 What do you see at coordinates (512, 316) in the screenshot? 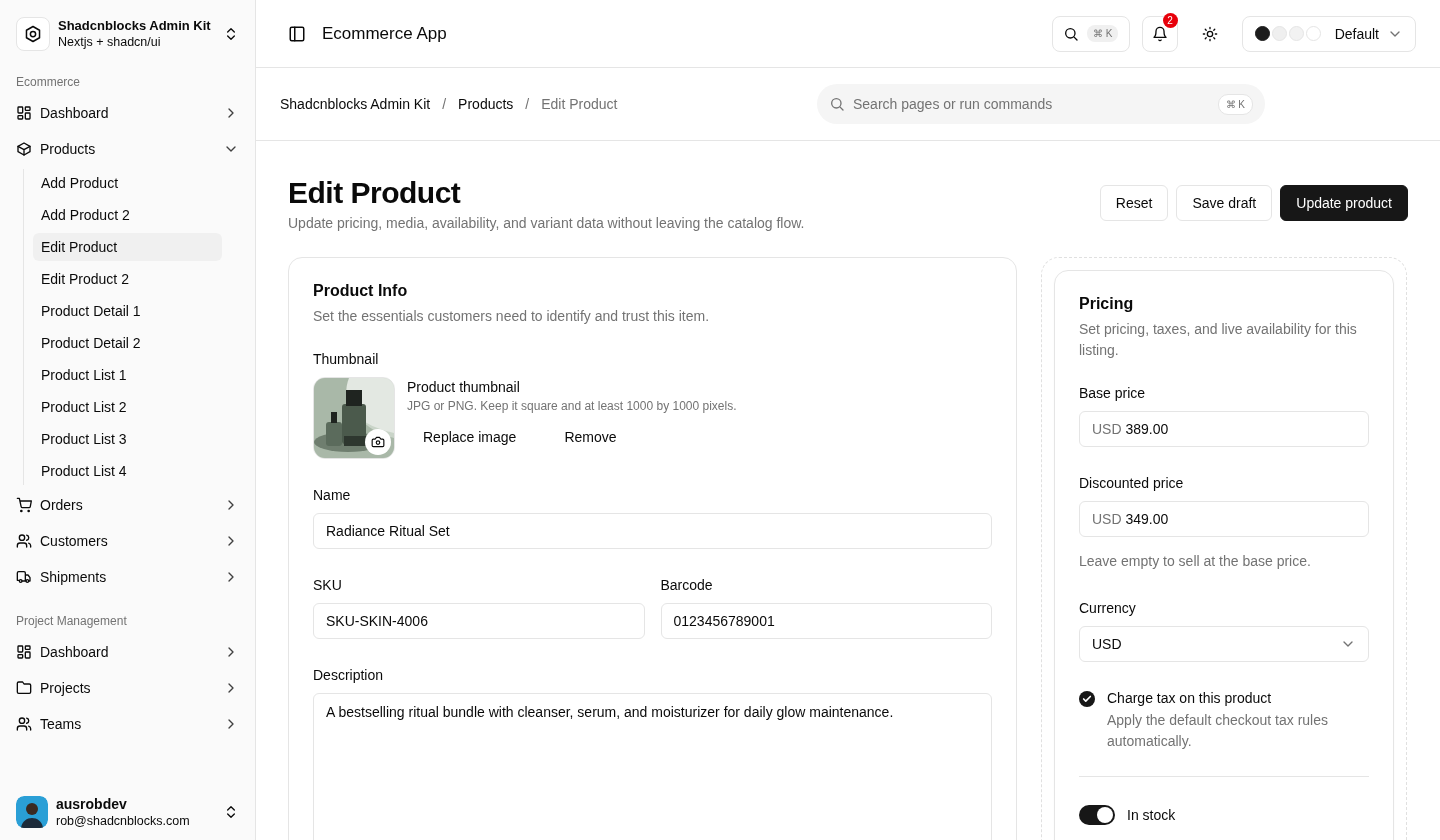
I see `card-subtitle: Set the essentials customers need to identify and trust this item.` at bounding box center [512, 316].